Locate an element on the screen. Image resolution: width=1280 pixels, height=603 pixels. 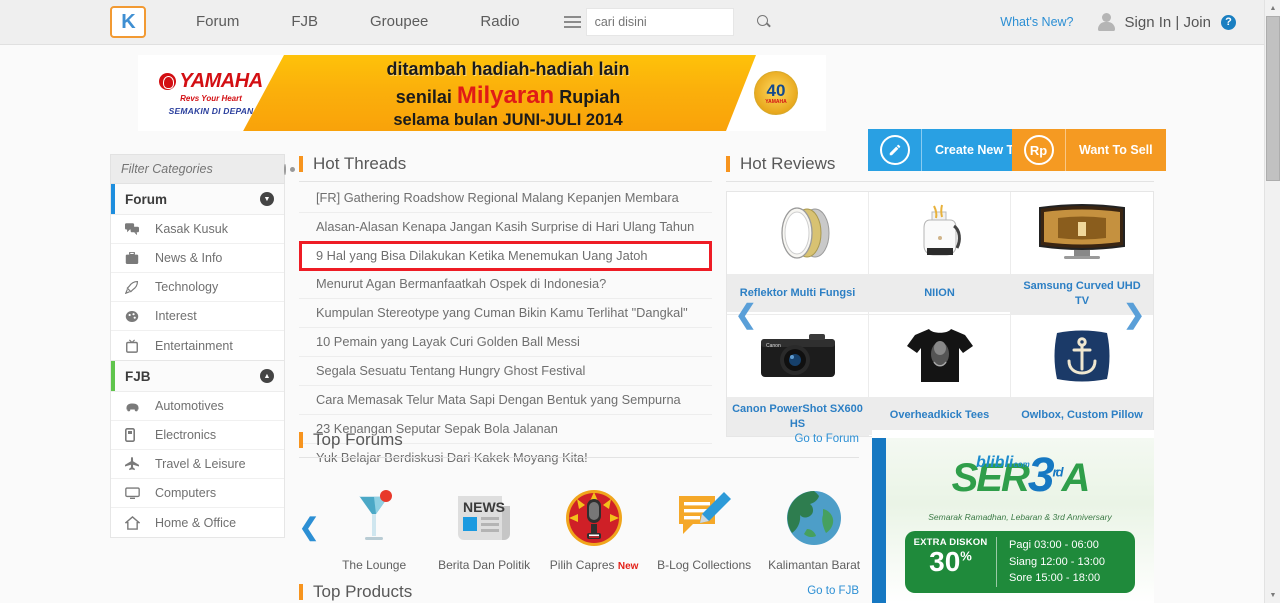
search-input is located at coordinates (675, 22).